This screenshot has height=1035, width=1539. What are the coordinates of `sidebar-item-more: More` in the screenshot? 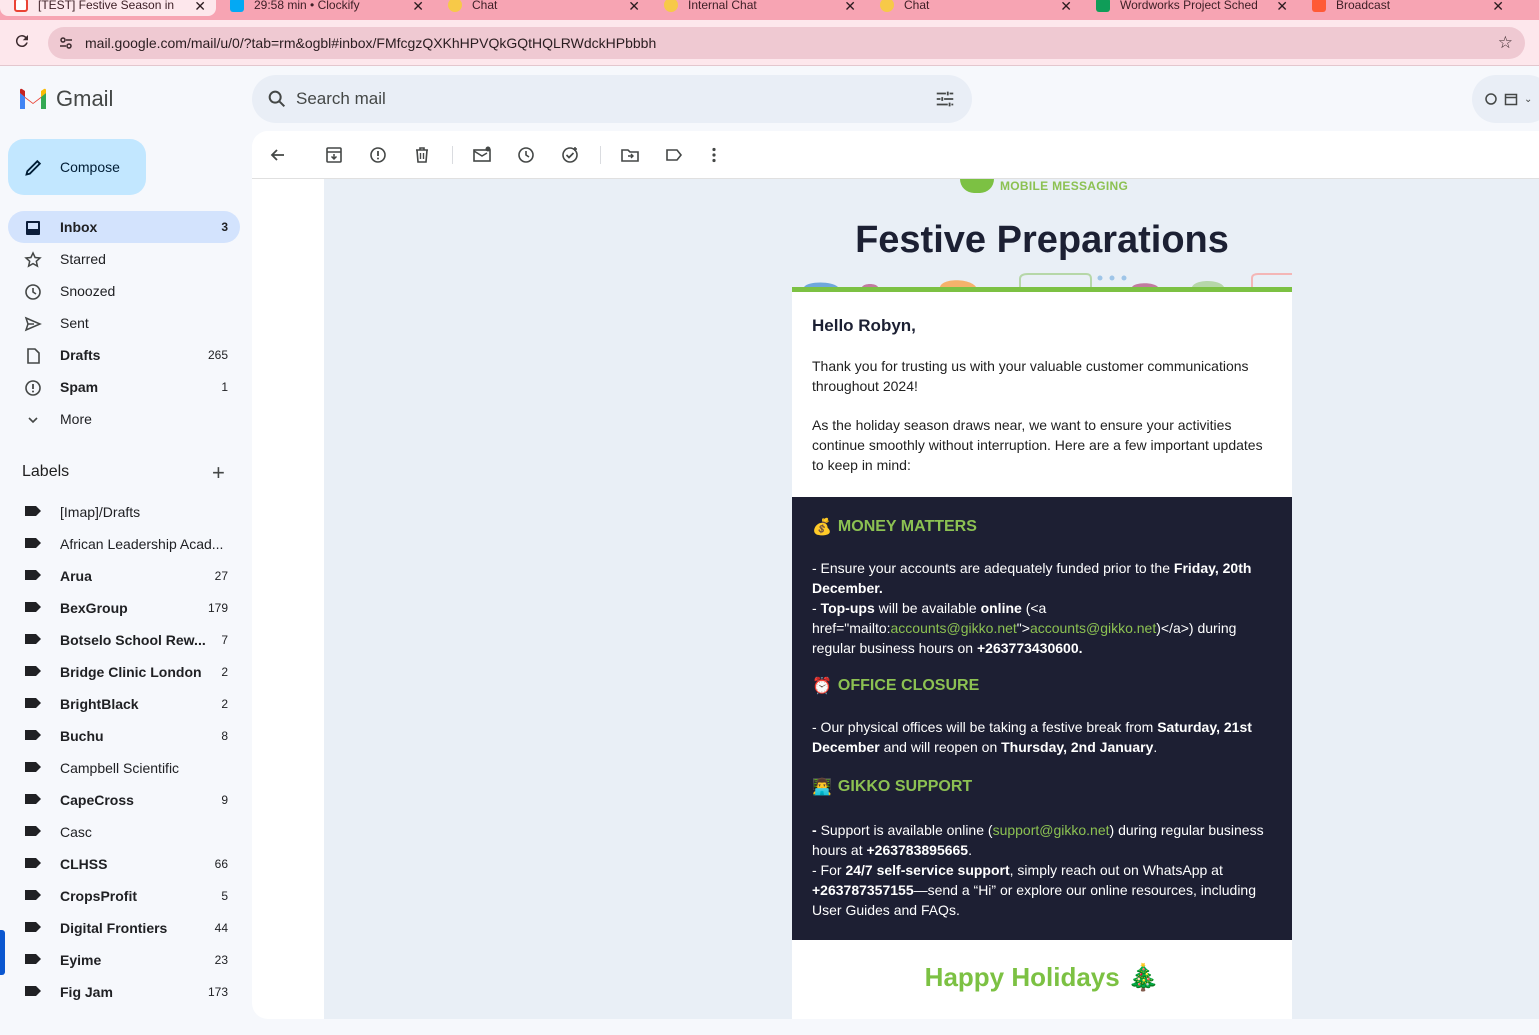 It's located at (124, 419).